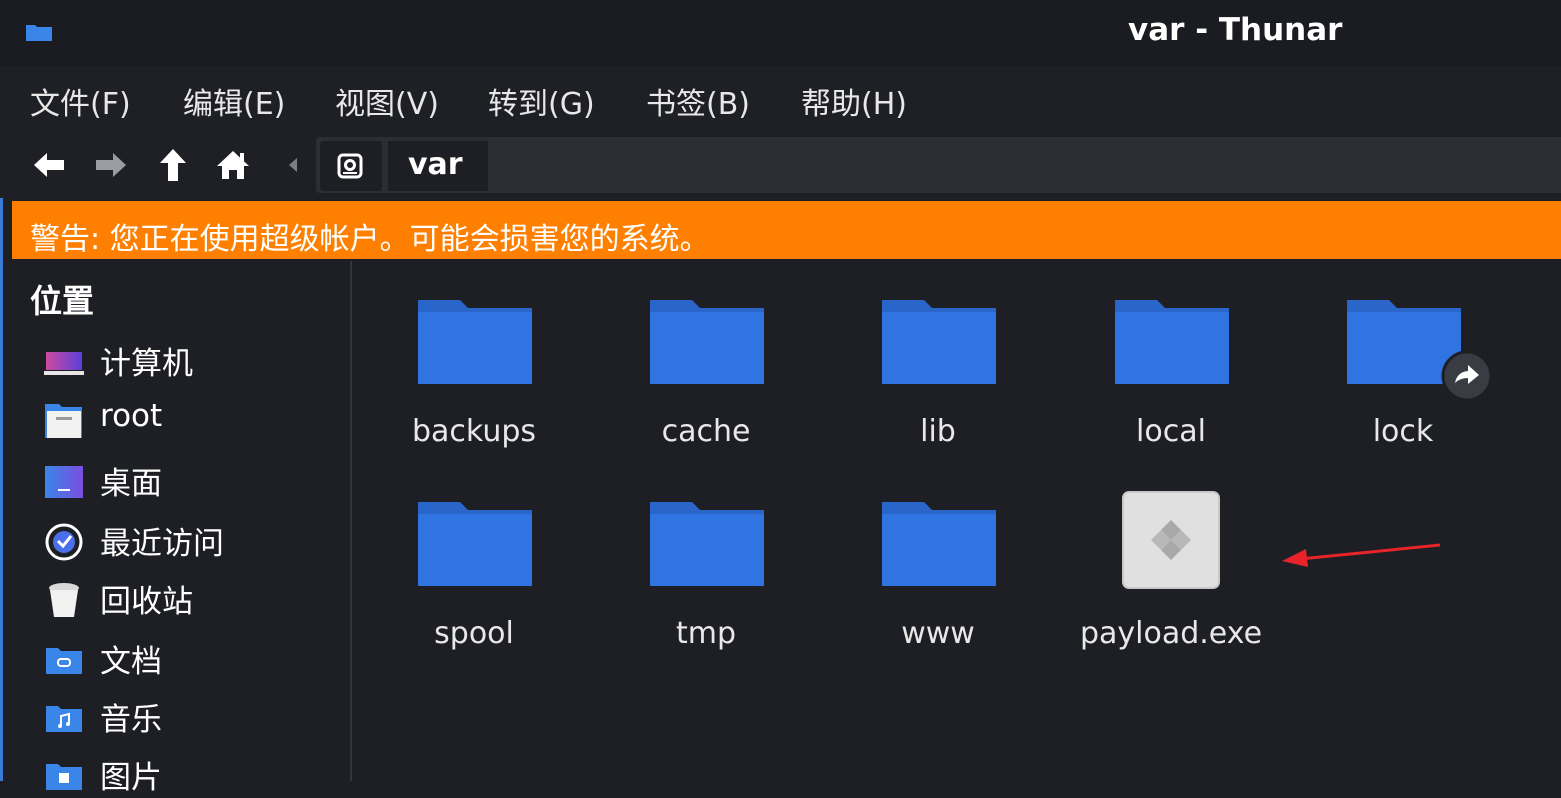 This screenshot has height=798, width=1561. What do you see at coordinates (162, 544) in the screenshot?
I see `sidebar-item-label: 最近访问` at bounding box center [162, 544].